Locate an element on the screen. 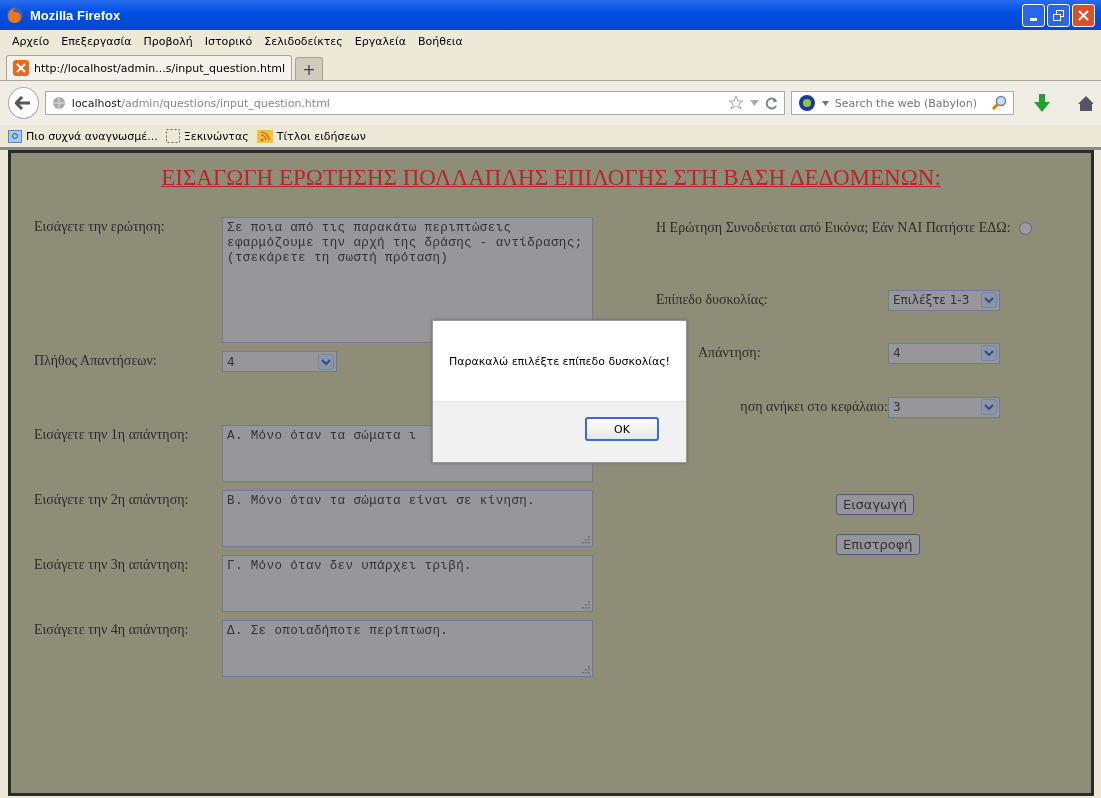 The height and width of the screenshot is (798, 1101). answer-textarea: Δ. Σε οποιαδήποτε περίπτωση. is located at coordinates (407, 648).